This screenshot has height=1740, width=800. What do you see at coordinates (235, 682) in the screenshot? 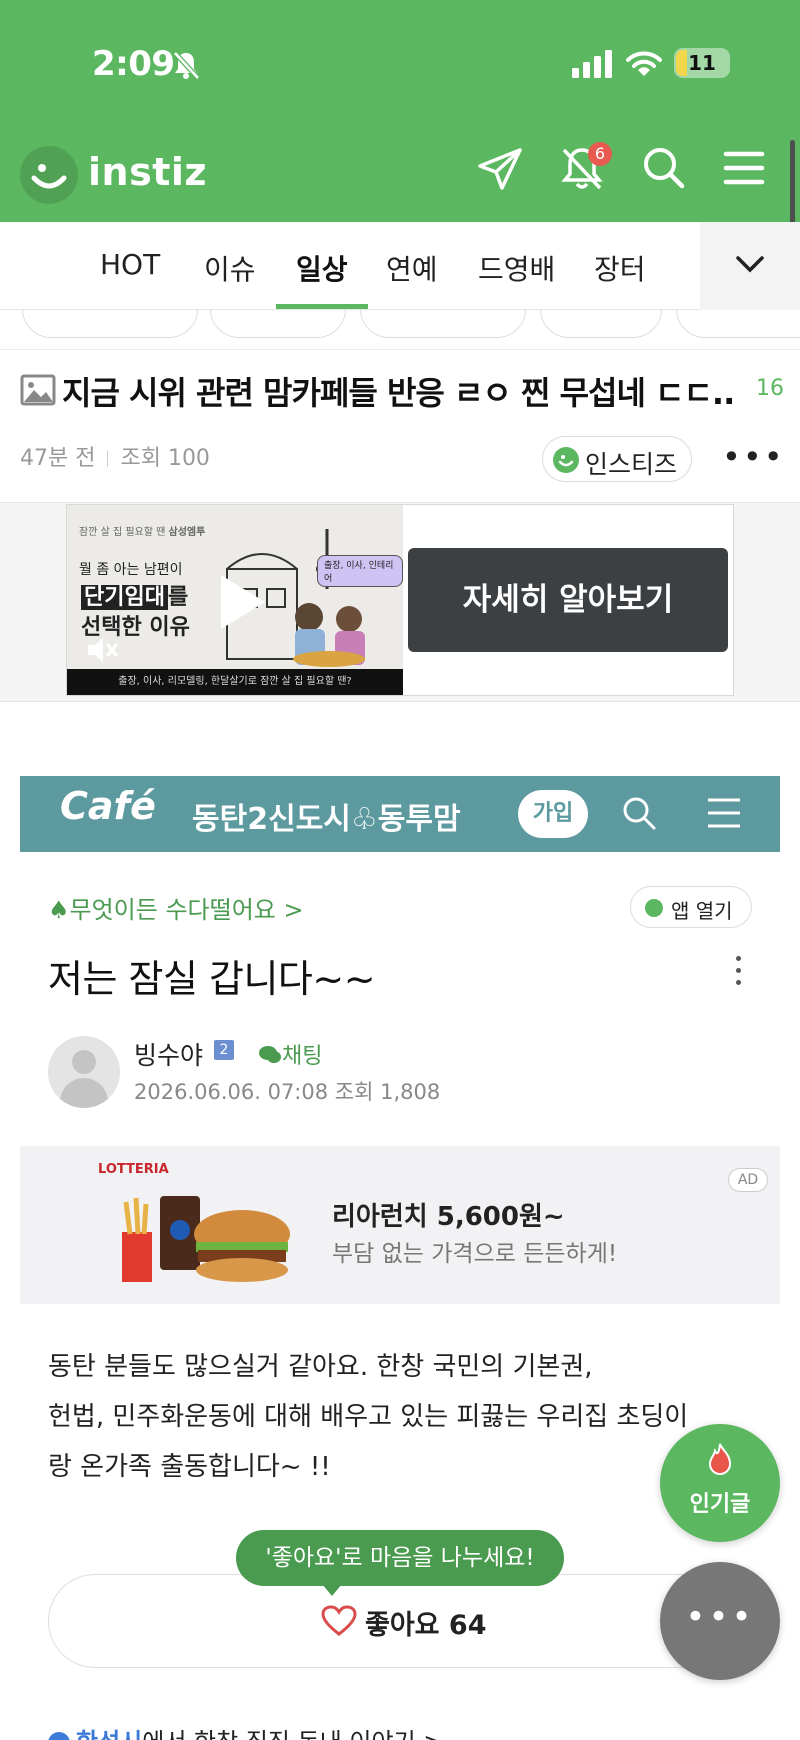
I see `ad-caption: 출장, 이사, 리모델링, 한달살기로 잠깐 살 집 필요할 땐?` at bounding box center [235, 682].